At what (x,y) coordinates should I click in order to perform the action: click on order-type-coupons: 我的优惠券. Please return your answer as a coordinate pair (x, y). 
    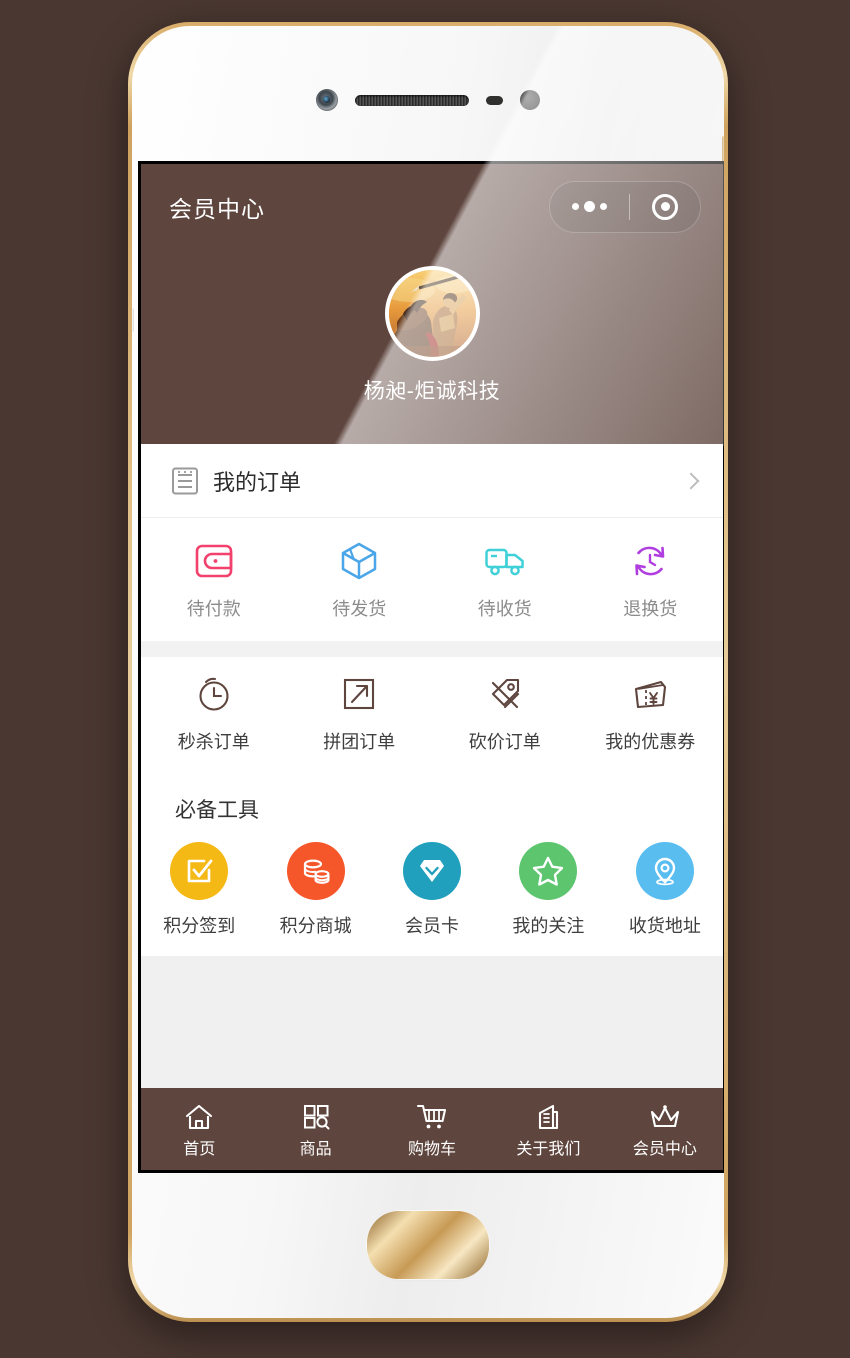
    Looking at the image, I should click on (651, 713).